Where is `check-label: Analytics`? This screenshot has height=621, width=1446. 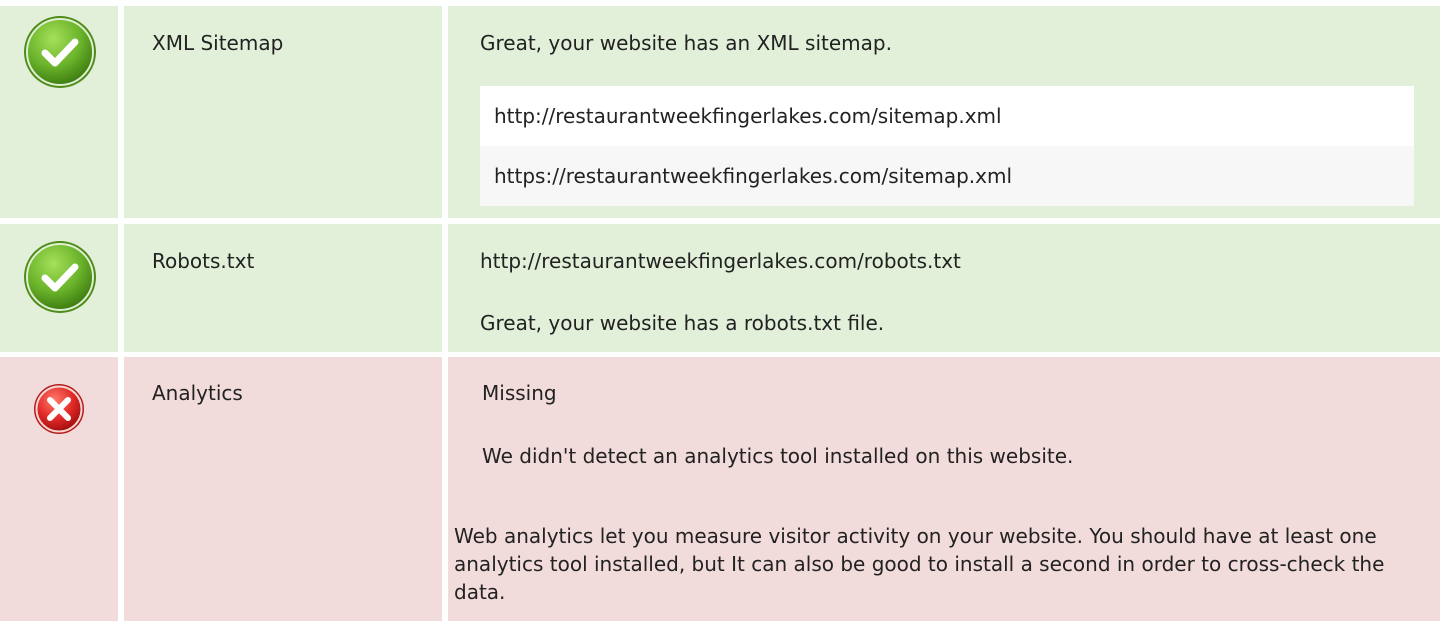
check-label: Analytics is located at coordinates (197, 393).